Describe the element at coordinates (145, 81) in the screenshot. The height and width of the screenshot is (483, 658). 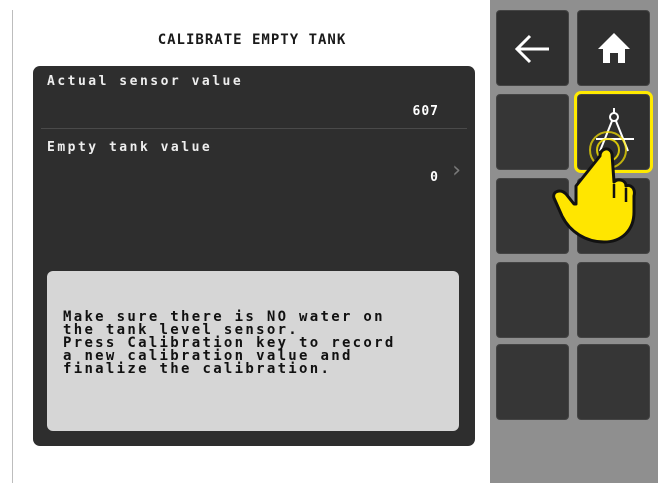
I see `actual-sensor-label: Actual sensor value` at that location.